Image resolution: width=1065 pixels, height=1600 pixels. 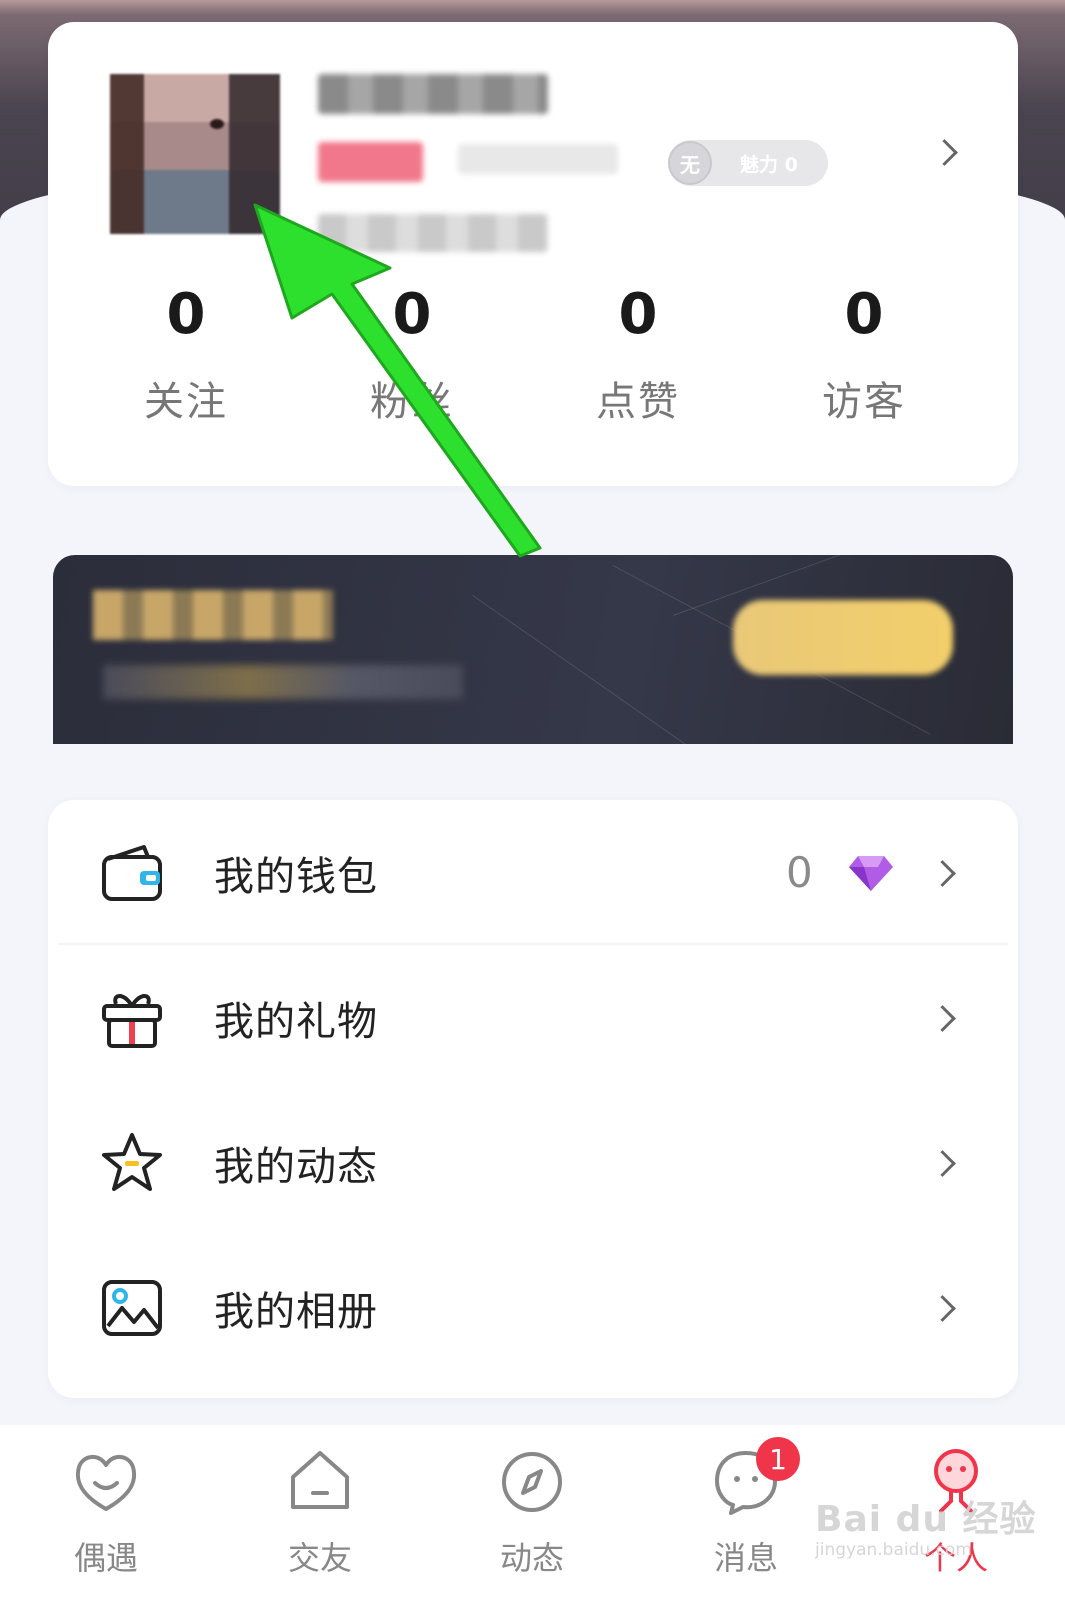 I want to click on stat-following: 0 关注, so click(x=186, y=357).